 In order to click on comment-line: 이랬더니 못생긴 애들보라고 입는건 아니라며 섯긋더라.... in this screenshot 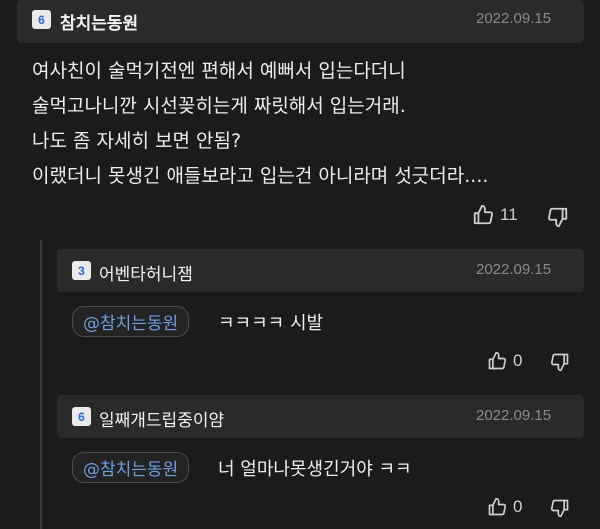, I will do `click(260, 176)`.